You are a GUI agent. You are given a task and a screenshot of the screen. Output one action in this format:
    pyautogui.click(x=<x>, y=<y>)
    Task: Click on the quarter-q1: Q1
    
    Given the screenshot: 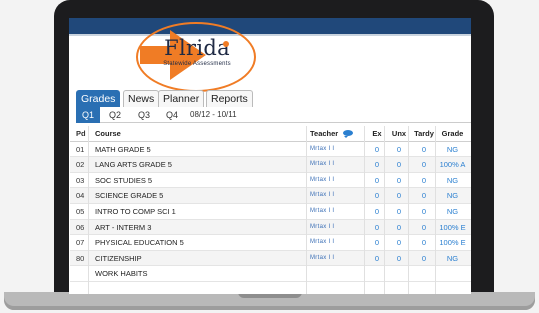 What is the action you would take?
    pyautogui.click(x=88, y=115)
    